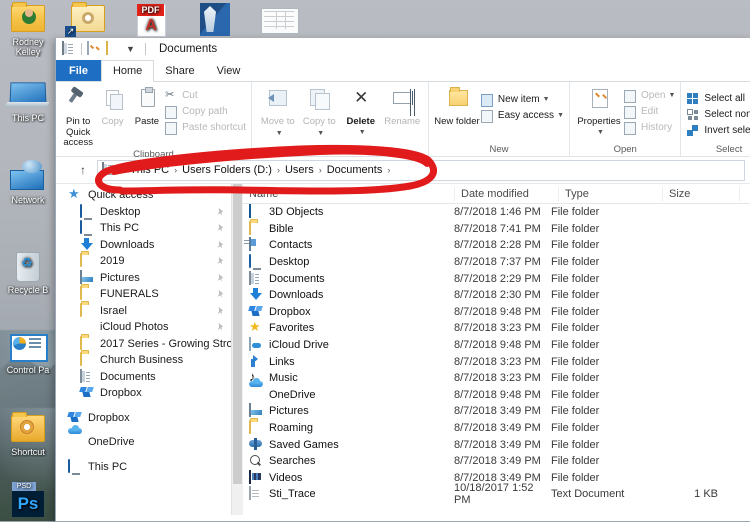 The image size is (750, 522). Describe the element at coordinates (611, 193) in the screenshot. I see `column-header-type: Type` at that location.